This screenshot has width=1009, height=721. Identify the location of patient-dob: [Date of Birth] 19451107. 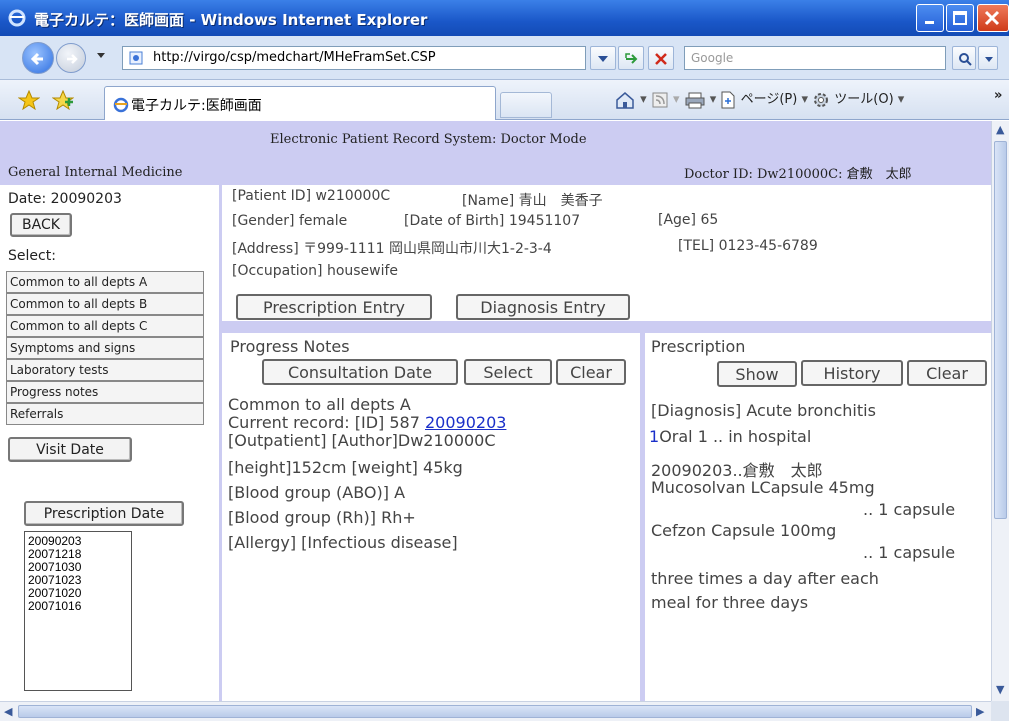
(492, 221).